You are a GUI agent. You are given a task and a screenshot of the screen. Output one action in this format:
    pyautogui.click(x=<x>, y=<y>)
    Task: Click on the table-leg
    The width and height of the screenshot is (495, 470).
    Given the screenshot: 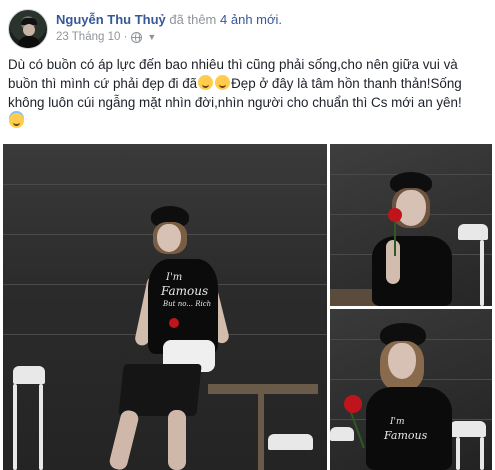 What is the action you would take?
    pyautogui.click(x=261, y=432)
    